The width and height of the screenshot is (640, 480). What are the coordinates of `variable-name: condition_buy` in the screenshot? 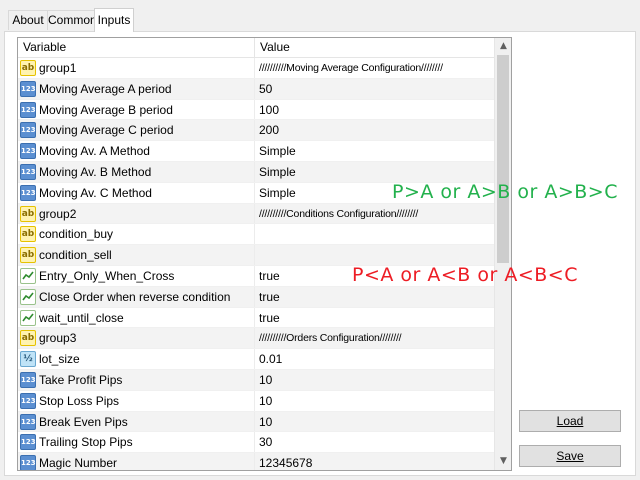 It's located at (76, 234).